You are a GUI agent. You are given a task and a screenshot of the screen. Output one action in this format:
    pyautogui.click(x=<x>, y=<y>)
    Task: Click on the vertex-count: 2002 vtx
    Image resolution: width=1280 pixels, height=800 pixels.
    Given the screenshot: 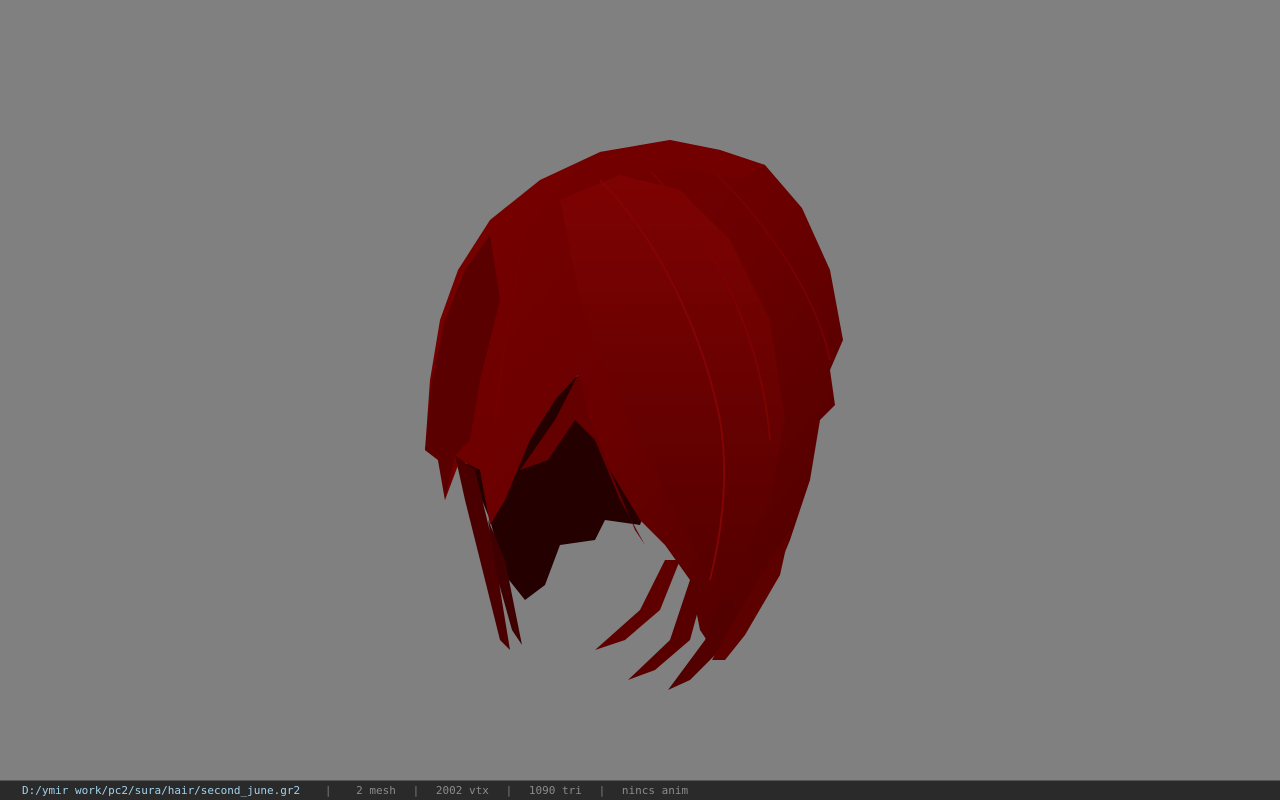 What is the action you would take?
    pyautogui.click(x=462, y=790)
    